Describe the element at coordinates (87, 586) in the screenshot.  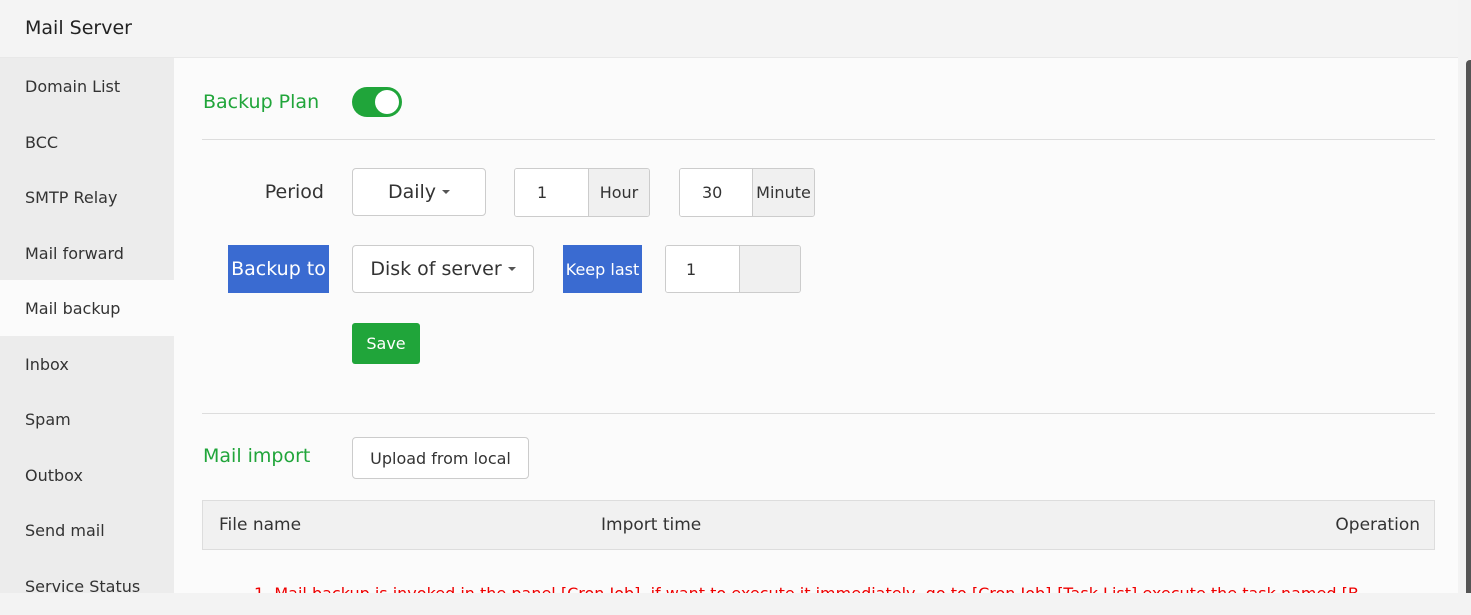
I see `sidebar-item-service-status: Service Status` at that location.